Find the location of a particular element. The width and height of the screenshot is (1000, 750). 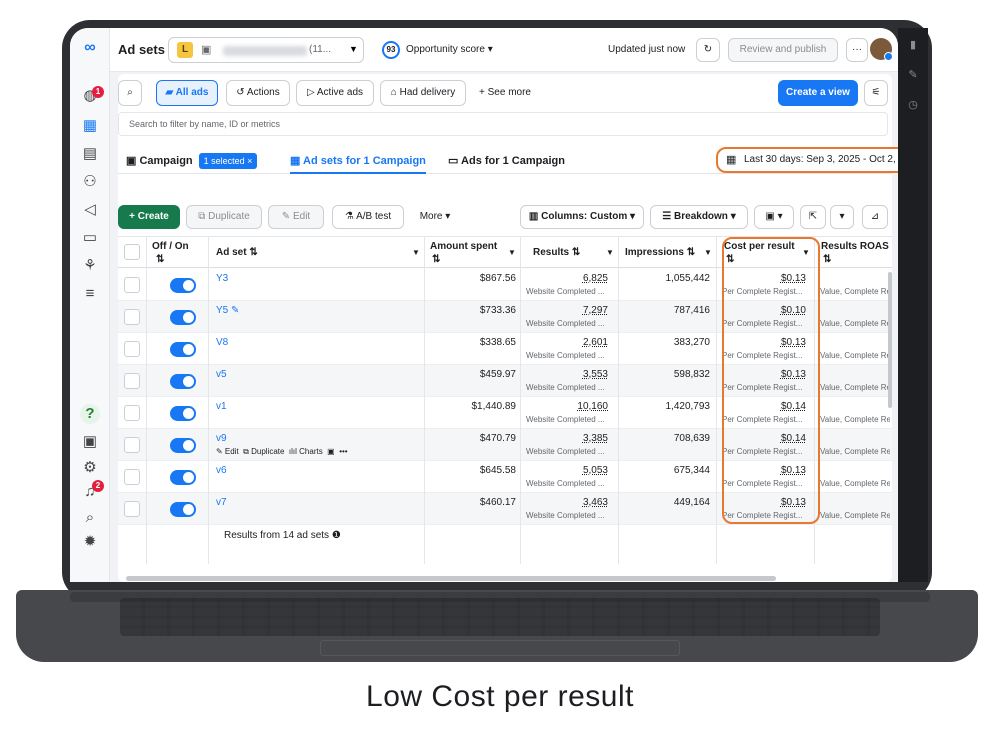

selected-chip: 1 selected × is located at coordinates (228, 161).